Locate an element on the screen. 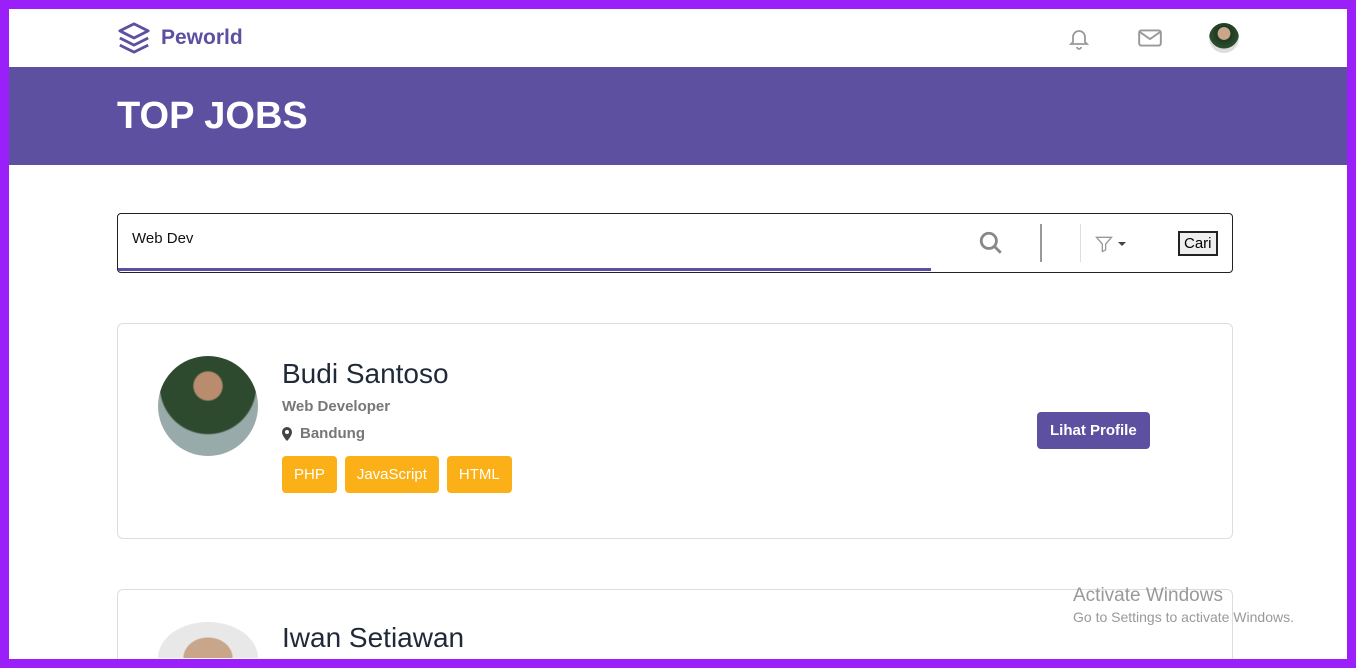 The width and height of the screenshot is (1356, 668). candidate-card: Iwan Setiawan is located at coordinates (675, 624).